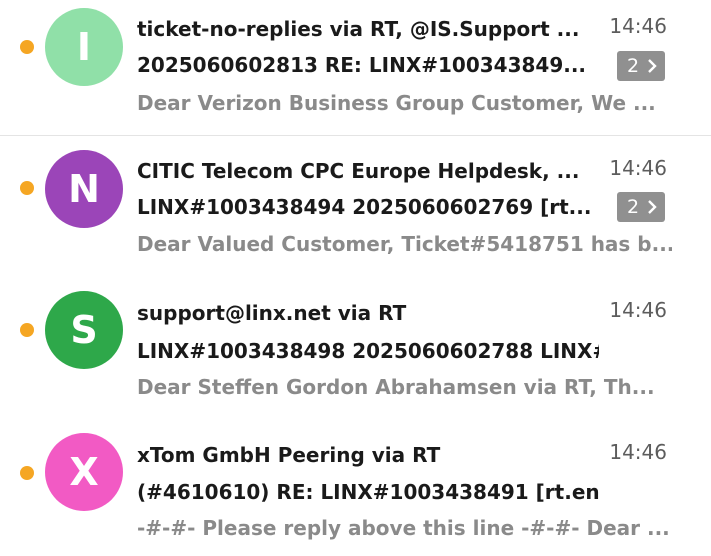 The image size is (711, 556). What do you see at coordinates (84, 472) in the screenshot?
I see `avatar: X` at bounding box center [84, 472].